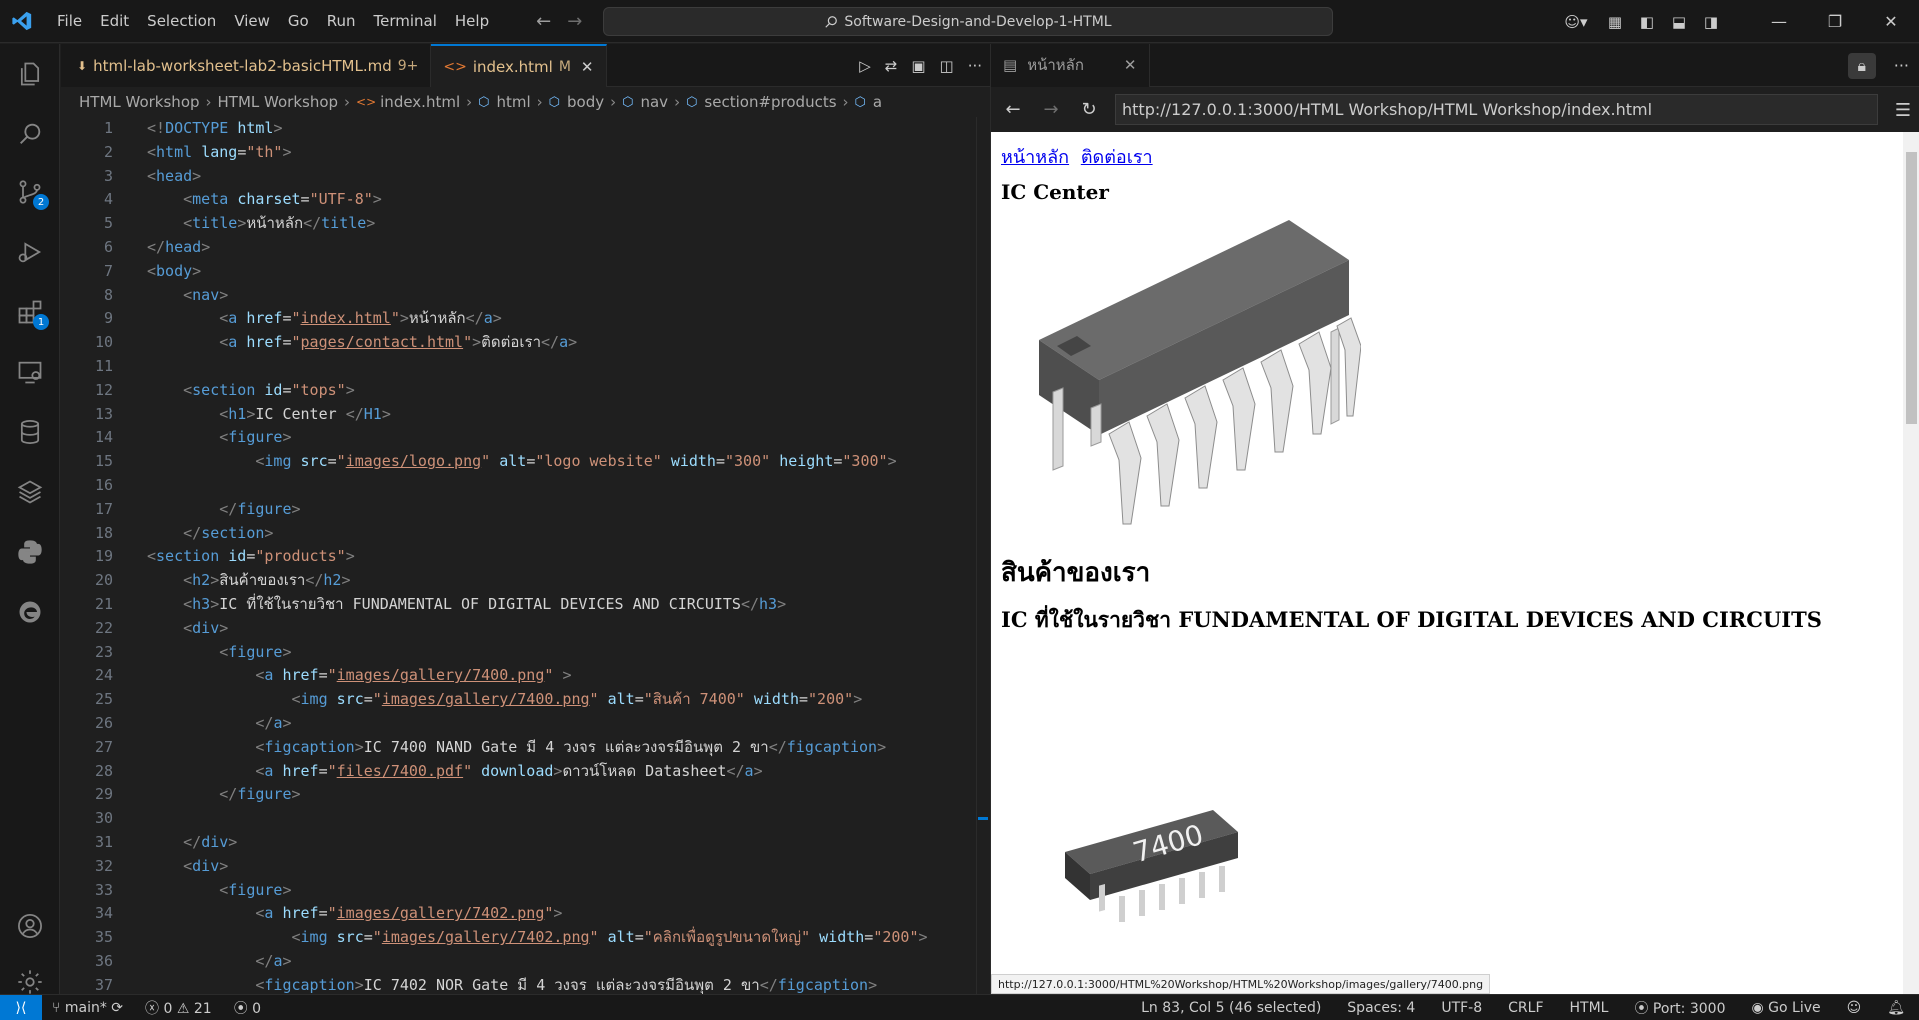 This screenshot has width=1919, height=1020. What do you see at coordinates (525, 391) in the screenshot?
I see `code-line: 12 <section id="tops">` at bounding box center [525, 391].